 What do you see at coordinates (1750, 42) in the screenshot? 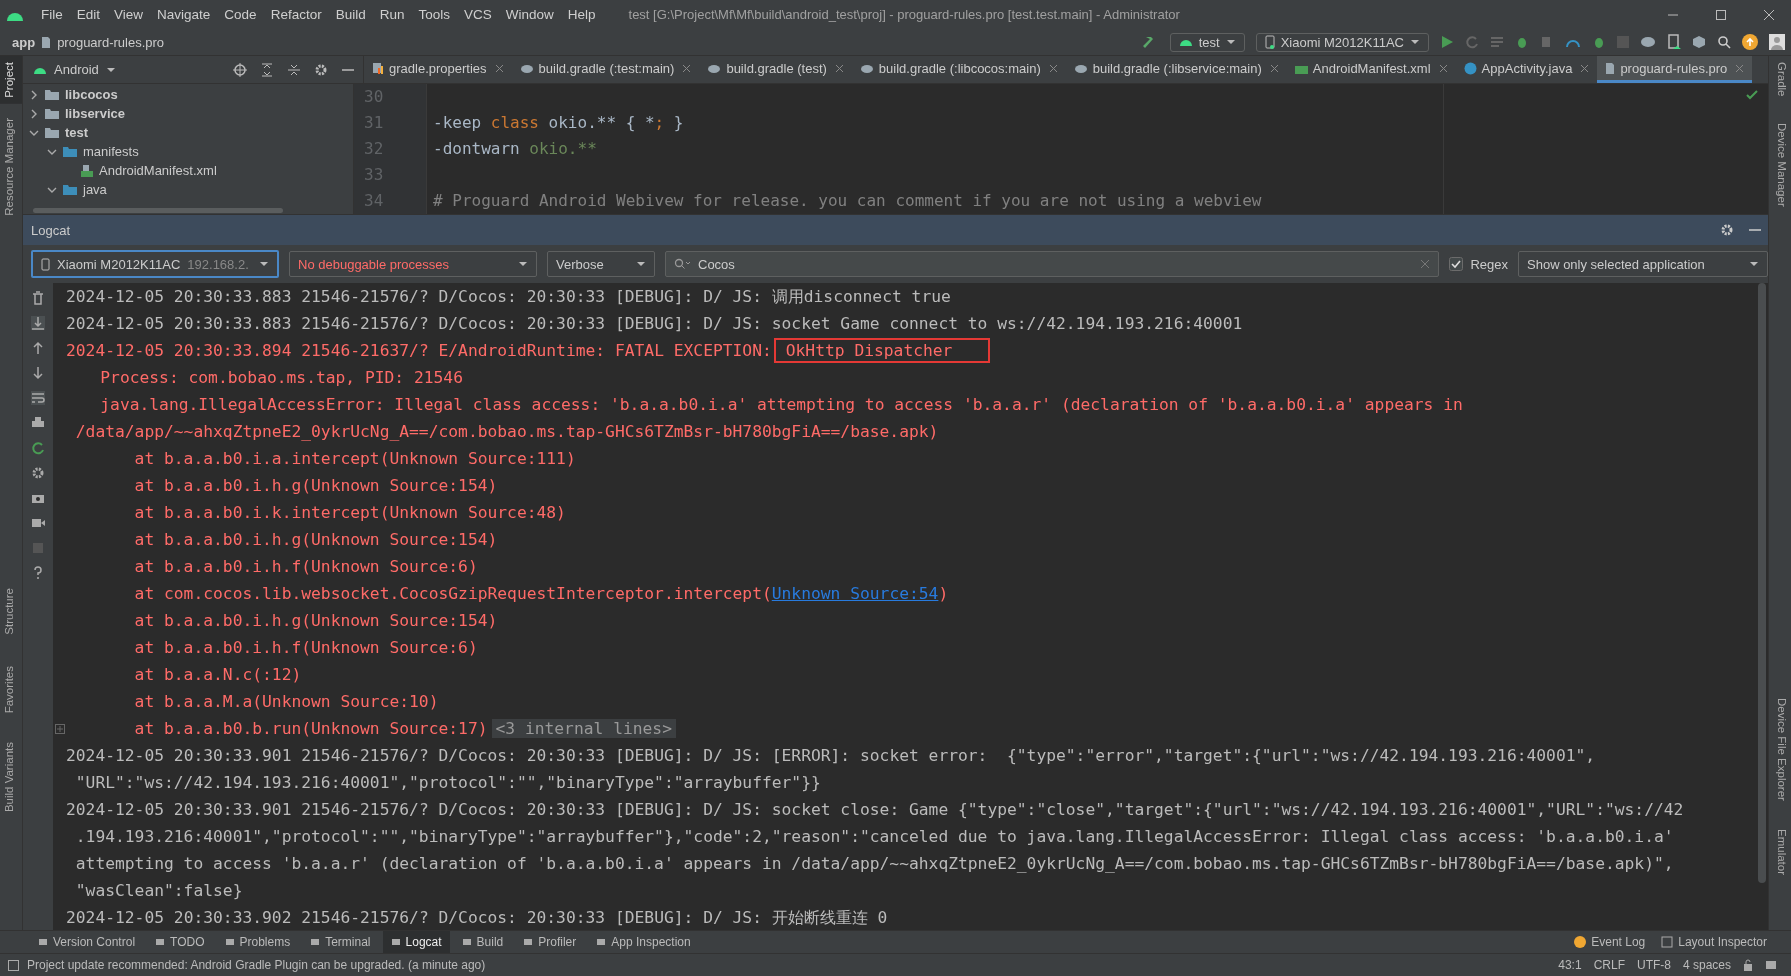
I see `update-icon` at bounding box center [1750, 42].